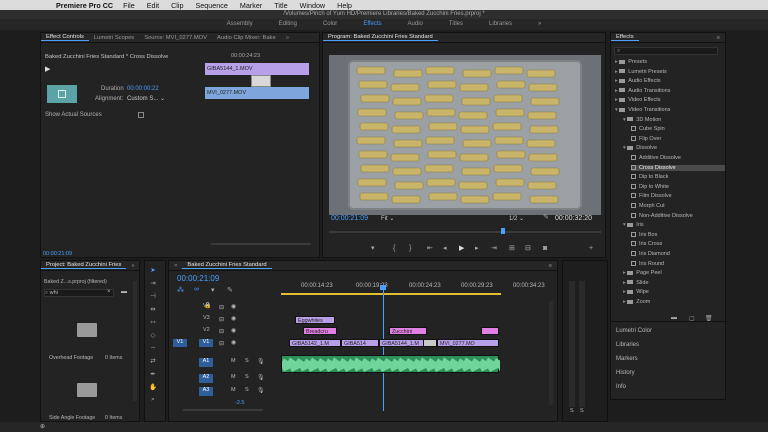 The height and width of the screenshot is (432, 768). What do you see at coordinates (494, 248) in the screenshot?
I see `go-to-out-icon: ⇥` at bounding box center [494, 248].